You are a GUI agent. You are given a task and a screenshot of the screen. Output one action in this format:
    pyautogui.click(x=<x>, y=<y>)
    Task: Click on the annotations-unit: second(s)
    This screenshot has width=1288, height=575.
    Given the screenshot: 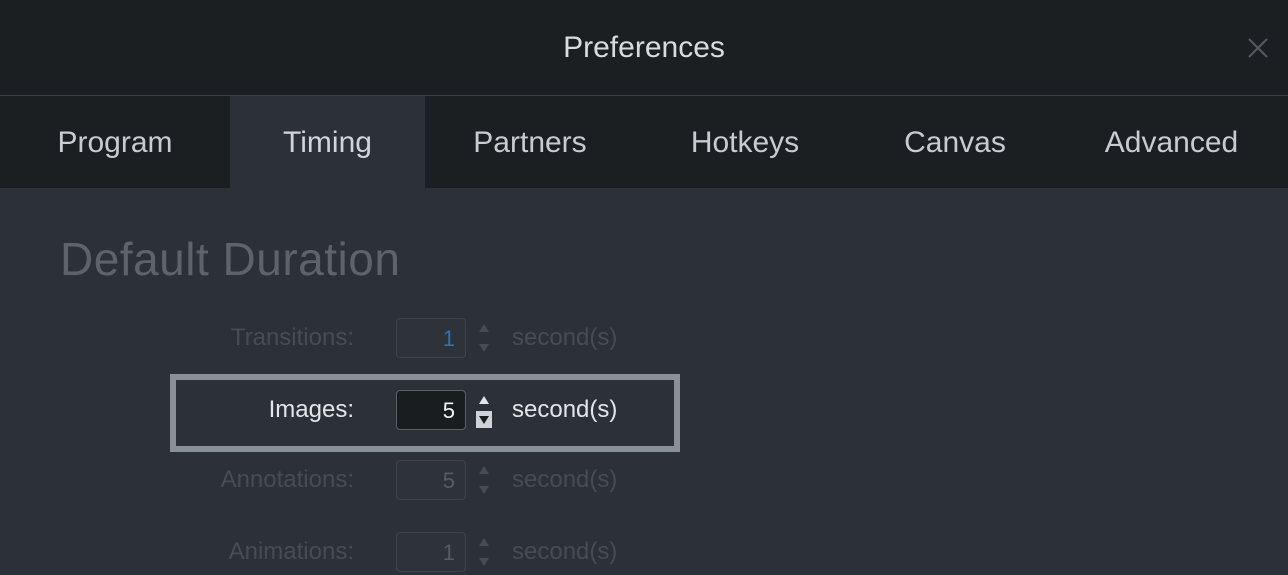 What is the action you would take?
    pyautogui.click(x=565, y=479)
    